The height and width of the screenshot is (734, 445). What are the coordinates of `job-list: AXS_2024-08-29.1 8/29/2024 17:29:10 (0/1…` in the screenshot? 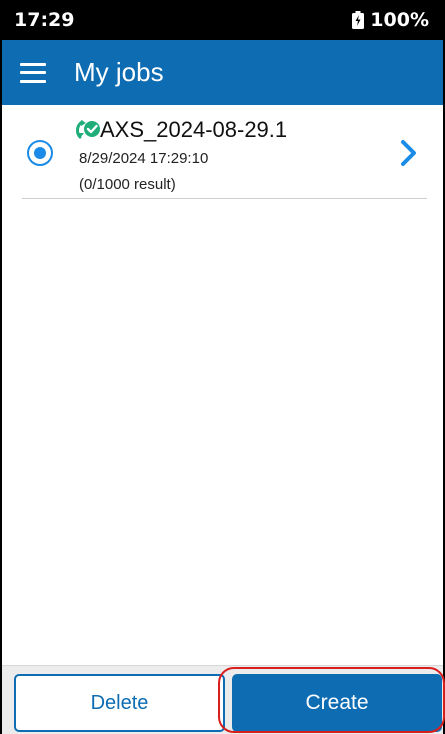 It's located at (222, 152).